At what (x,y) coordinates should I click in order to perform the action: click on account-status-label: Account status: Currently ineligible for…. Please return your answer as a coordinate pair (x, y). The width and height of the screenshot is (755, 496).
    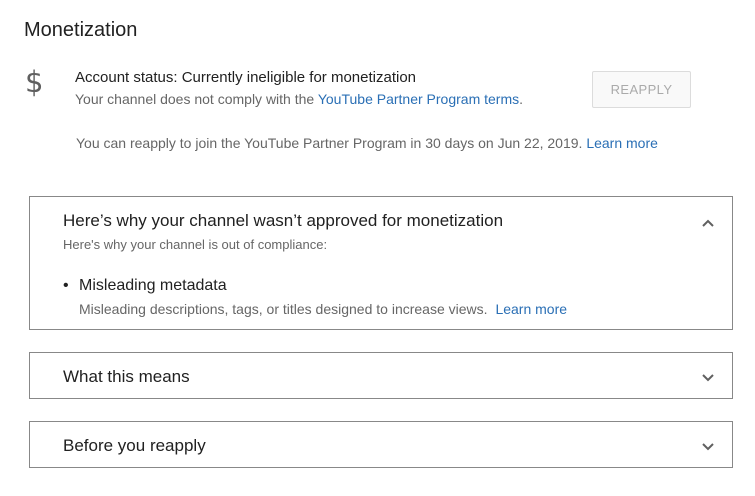
    Looking at the image, I should click on (246, 77).